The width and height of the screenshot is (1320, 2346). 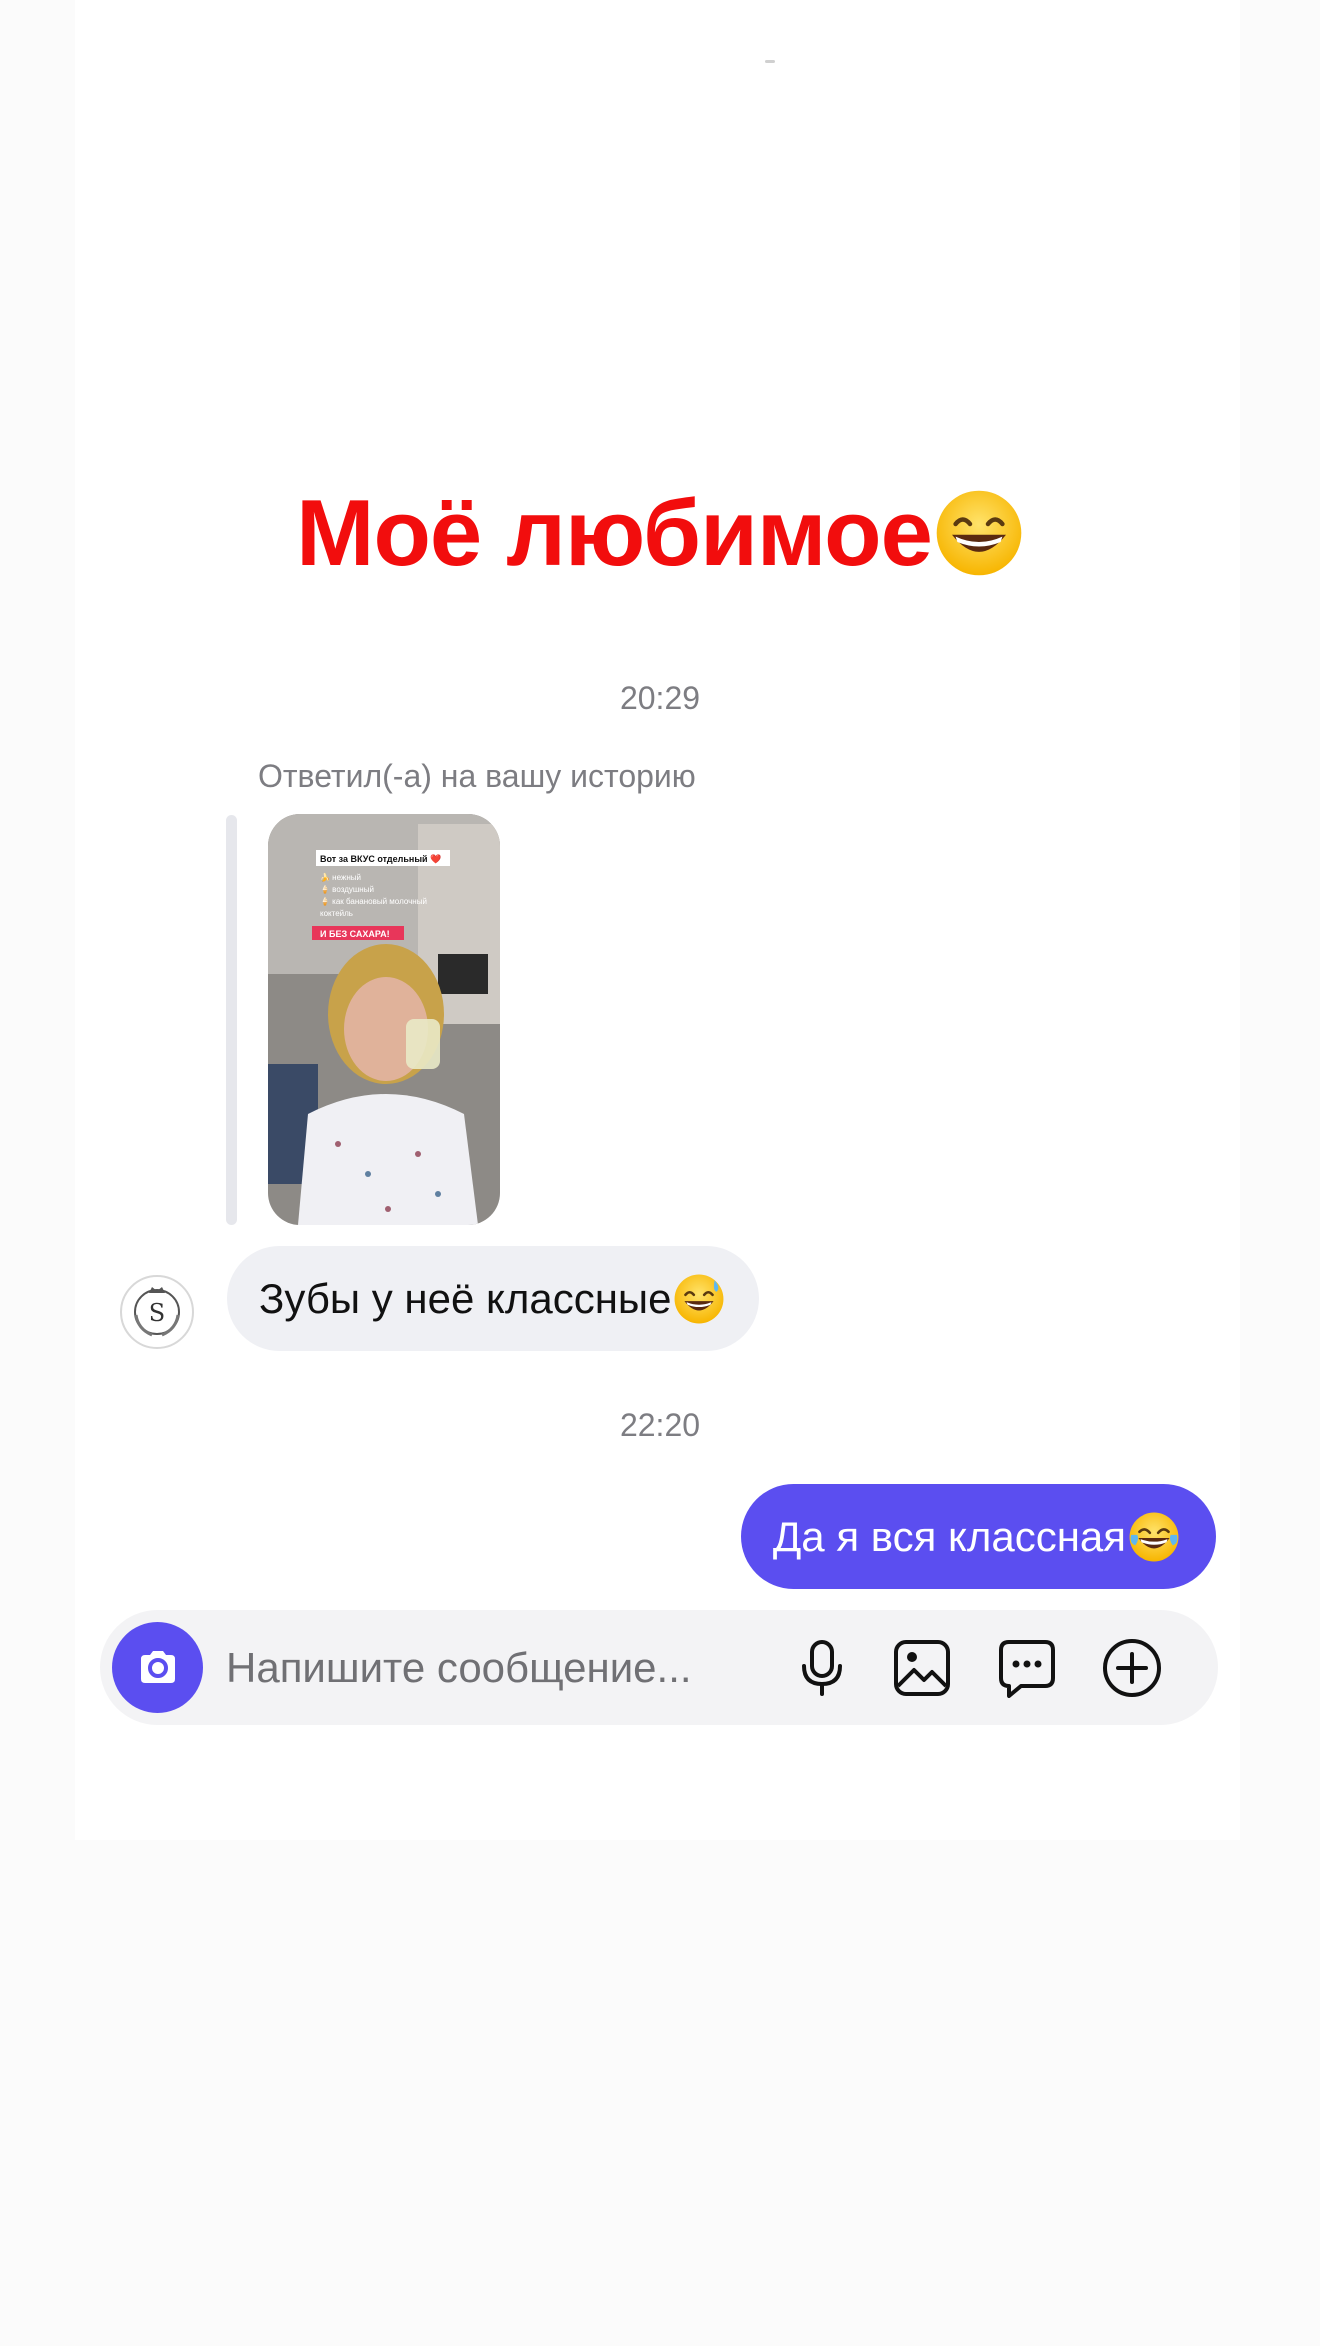 I want to click on timestamp: 22:20, so click(x=660, y=1425).